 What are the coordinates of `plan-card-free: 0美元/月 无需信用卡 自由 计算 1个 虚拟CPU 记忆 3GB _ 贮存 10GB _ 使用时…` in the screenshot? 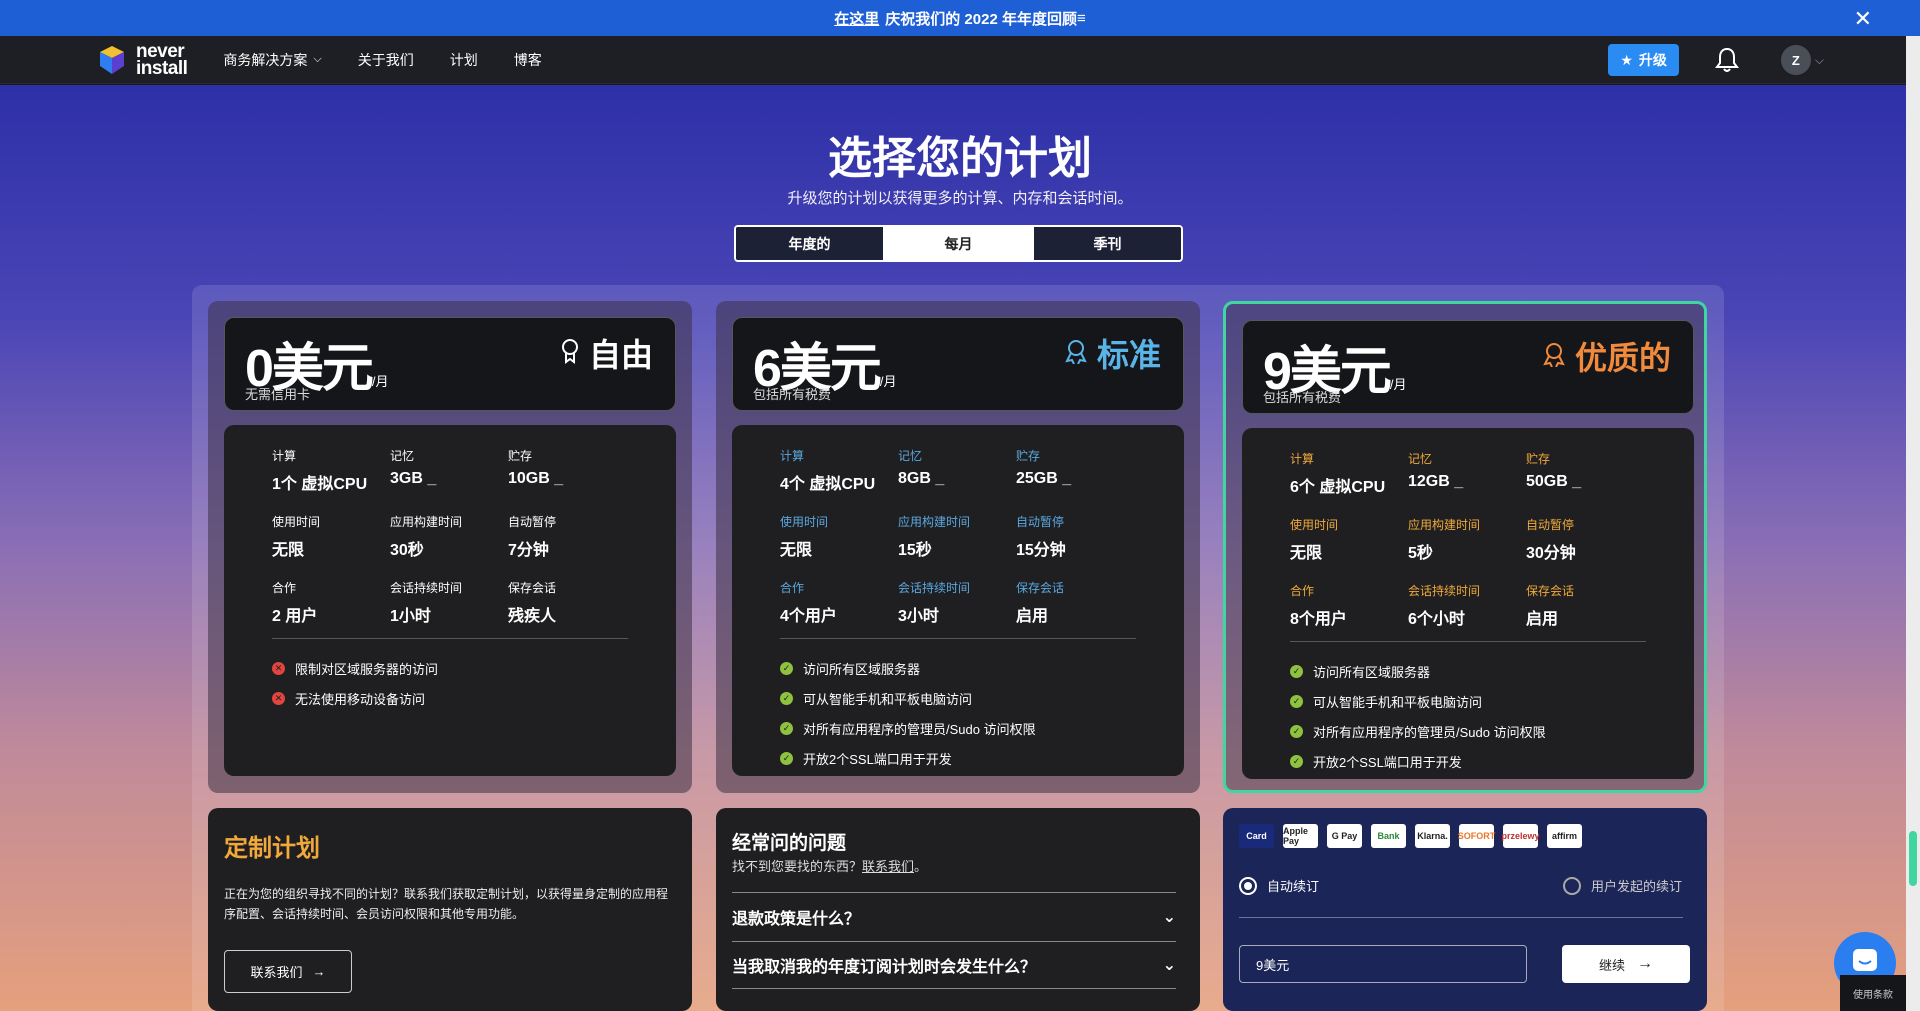 It's located at (450, 547).